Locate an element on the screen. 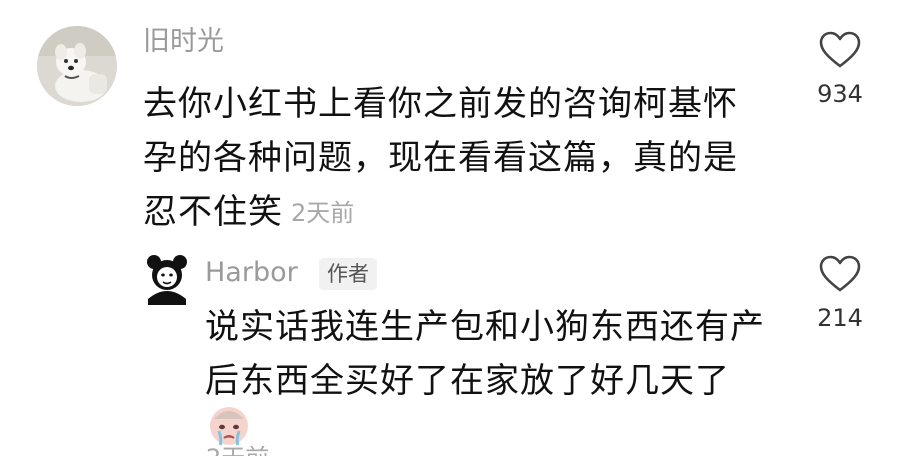 This screenshot has height=456, width=900. avatar-dog is located at coordinates (77, 66).